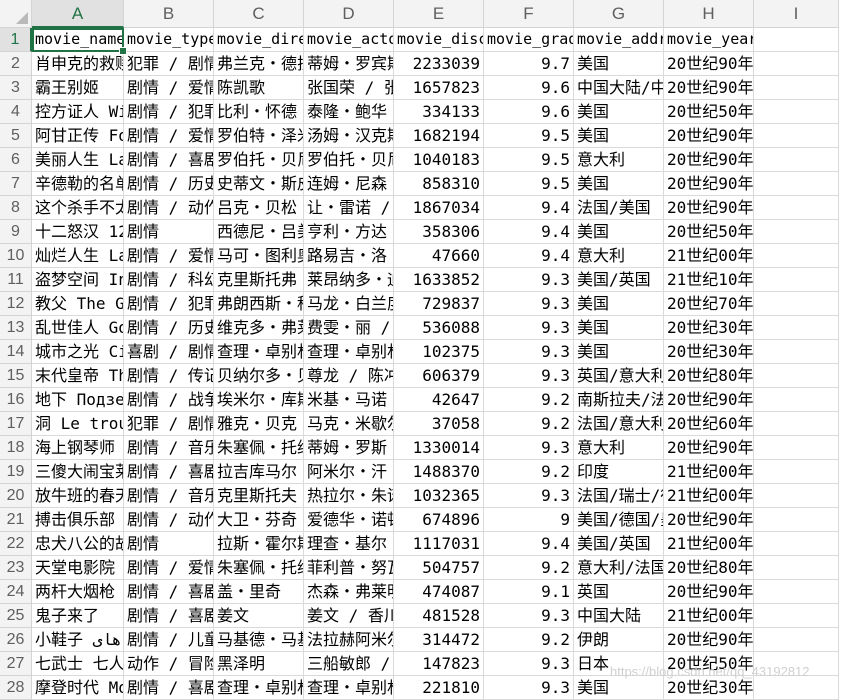 Image resolution: width=847 pixels, height=700 pixels. I want to click on cell-h12: 20世纪70年代, so click(709, 304).